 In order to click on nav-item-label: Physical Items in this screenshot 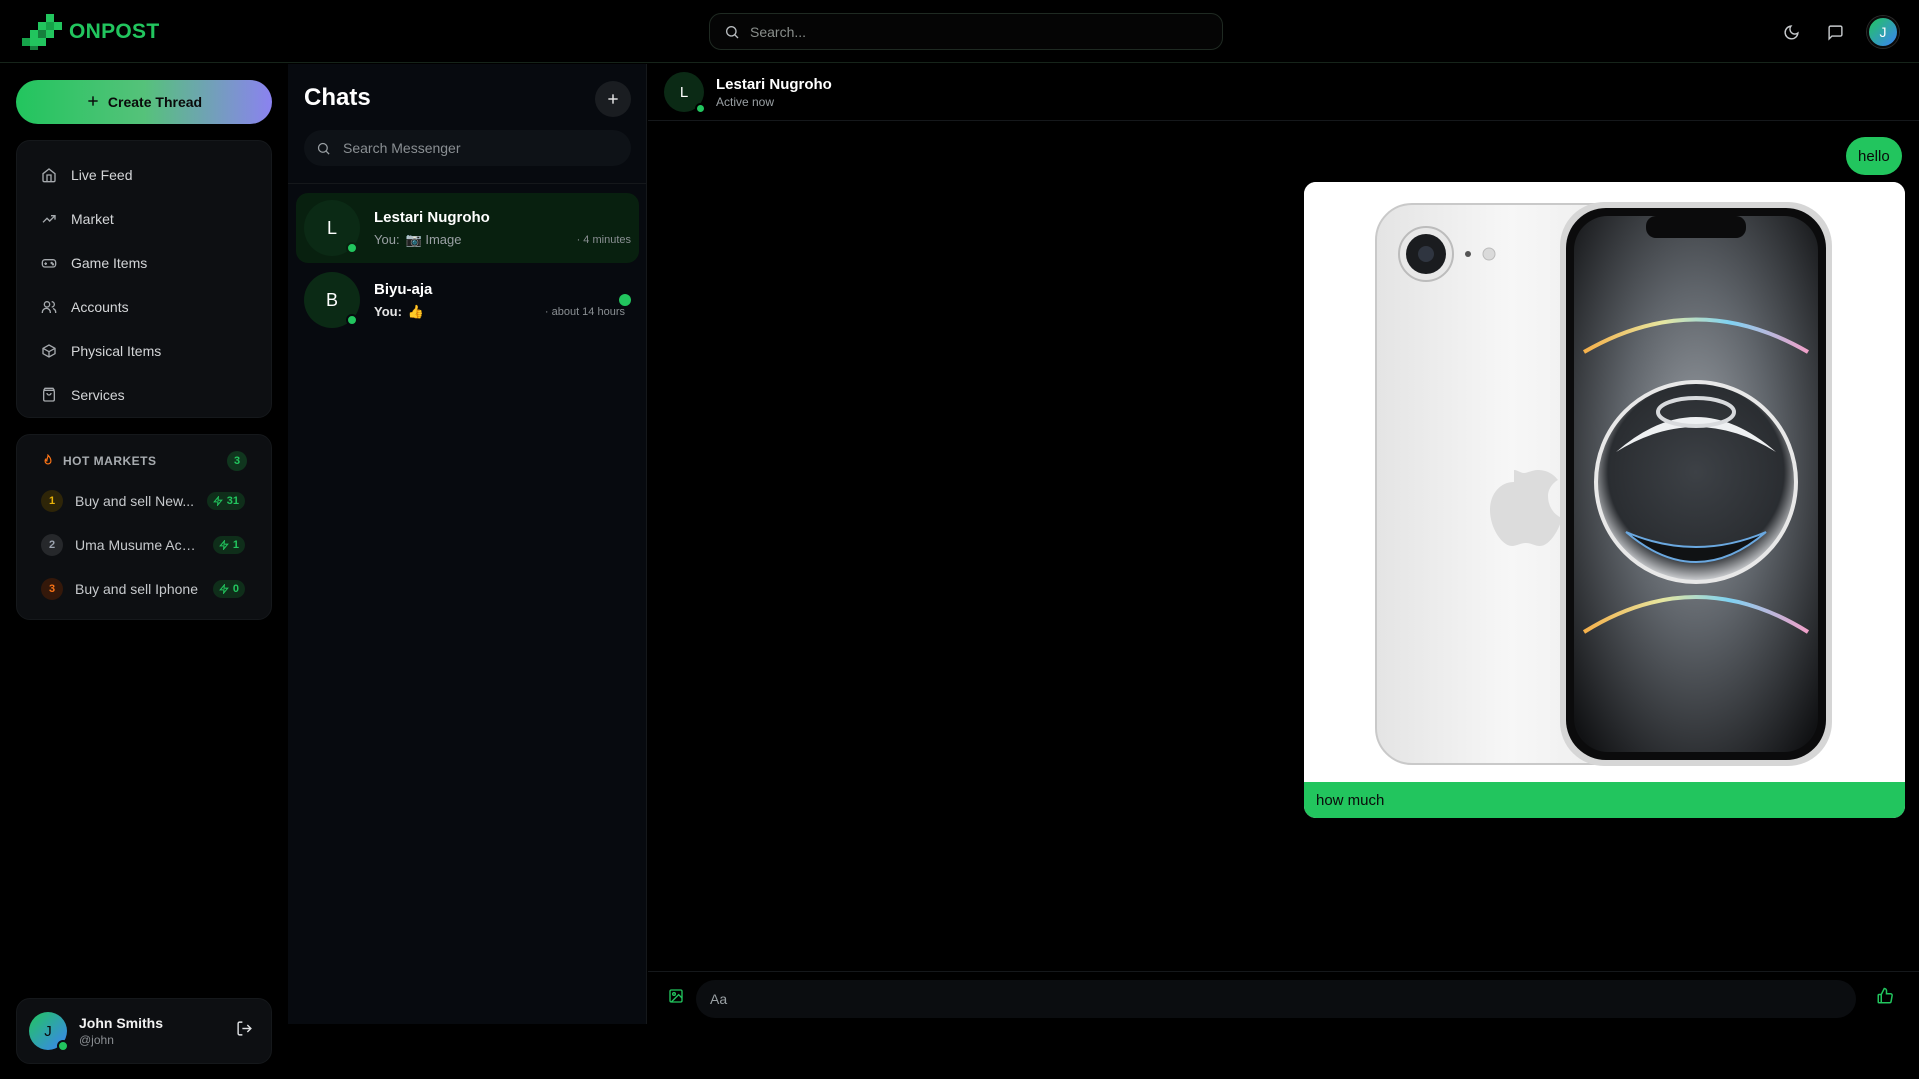, I will do `click(116, 351)`.